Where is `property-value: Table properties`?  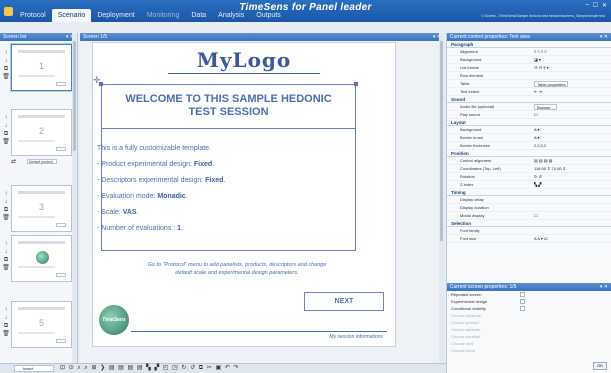
property-value: Table properties is located at coordinates (551, 84).